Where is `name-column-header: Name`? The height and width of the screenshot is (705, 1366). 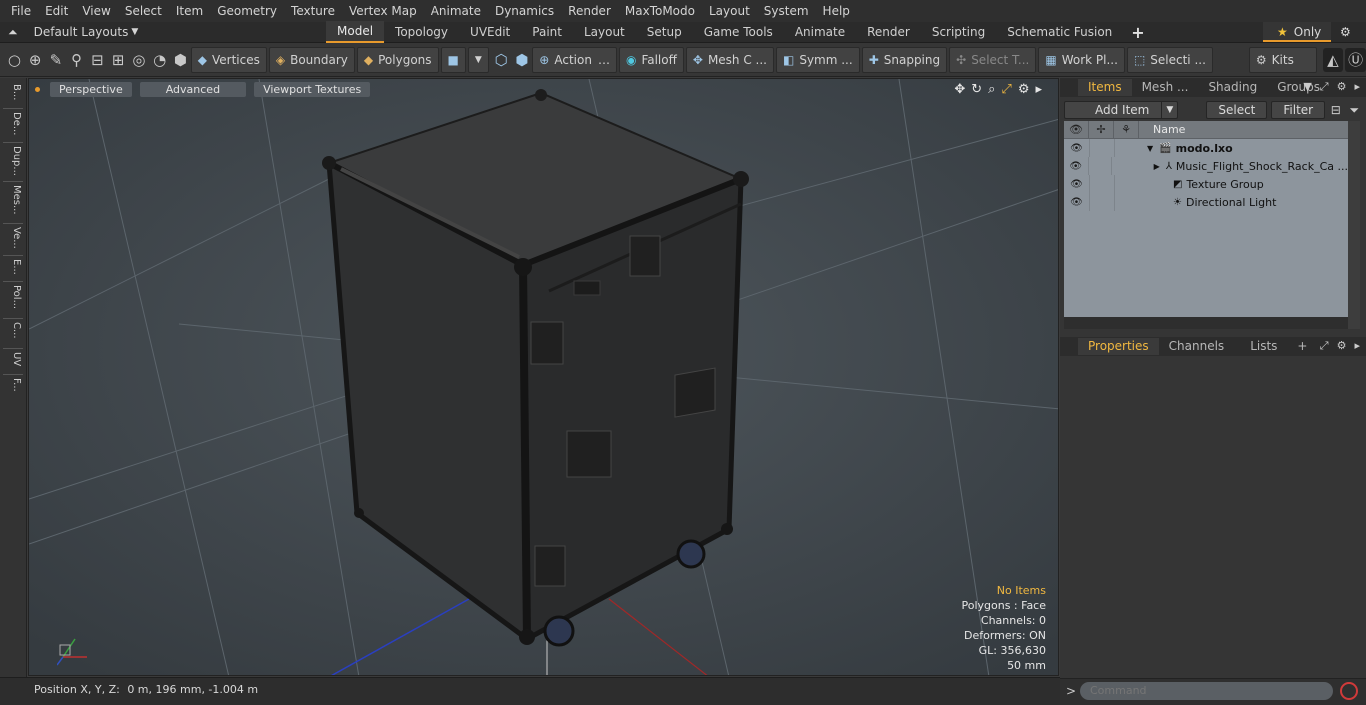
name-column-header: Name is located at coordinates (1162, 129).